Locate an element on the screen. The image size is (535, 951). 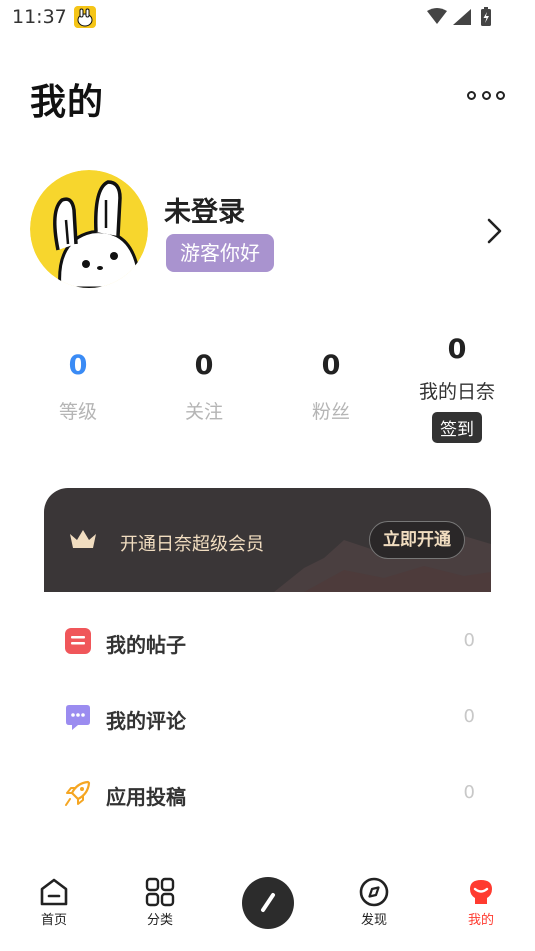
tab-discover: 发现 is located at coordinates (374, 902).